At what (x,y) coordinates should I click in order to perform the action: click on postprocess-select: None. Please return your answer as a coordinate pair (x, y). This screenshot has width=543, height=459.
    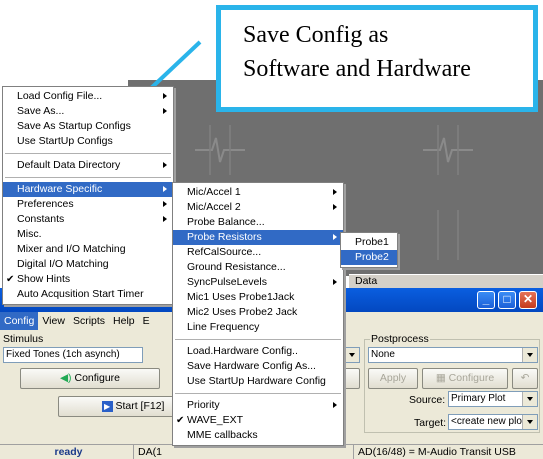
    Looking at the image, I should click on (453, 355).